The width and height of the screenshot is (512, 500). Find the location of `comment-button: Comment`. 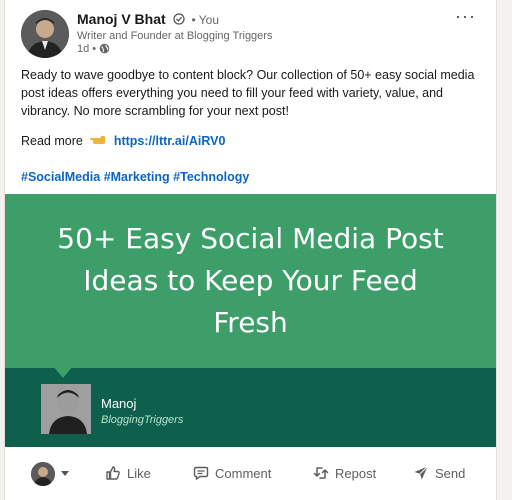

comment-button: Comment is located at coordinates (232, 474).